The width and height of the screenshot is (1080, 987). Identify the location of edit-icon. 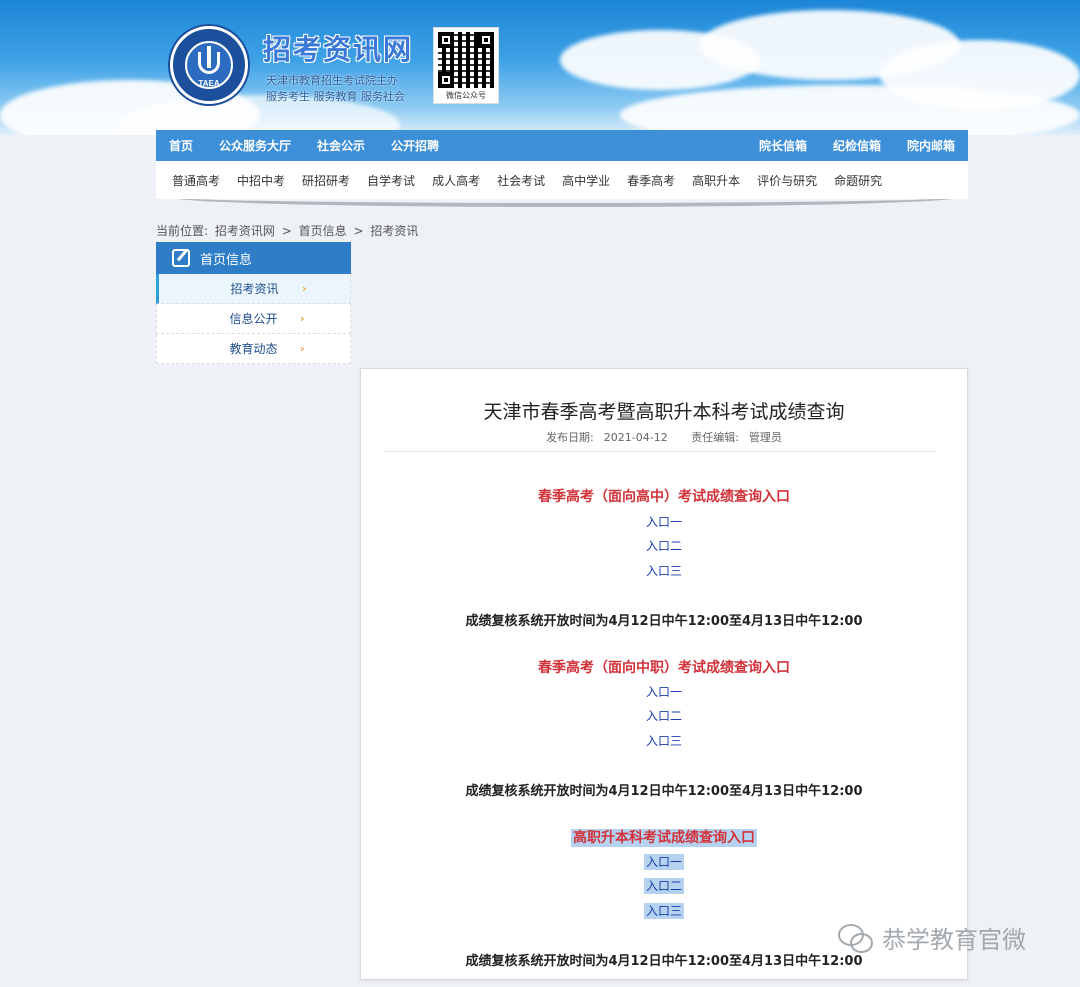
(181, 258).